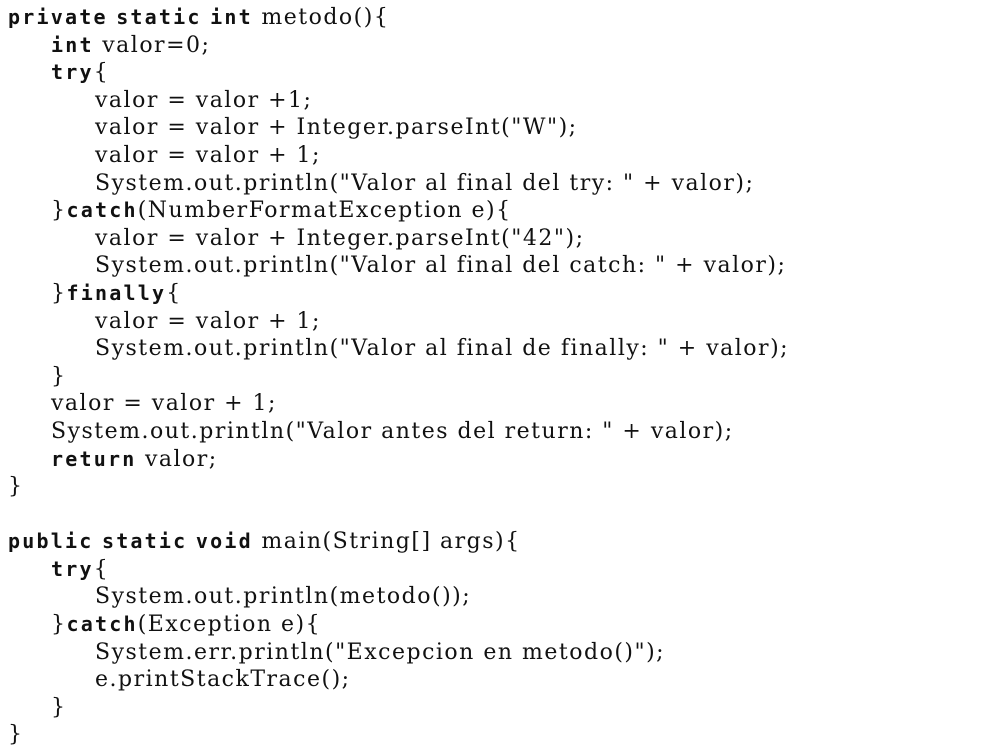 The image size is (989, 755). What do you see at coordinates (223, 680) in the screenshot?
I see `code-line-25: e.printStackTrace();` at bounding box center [223, 680].